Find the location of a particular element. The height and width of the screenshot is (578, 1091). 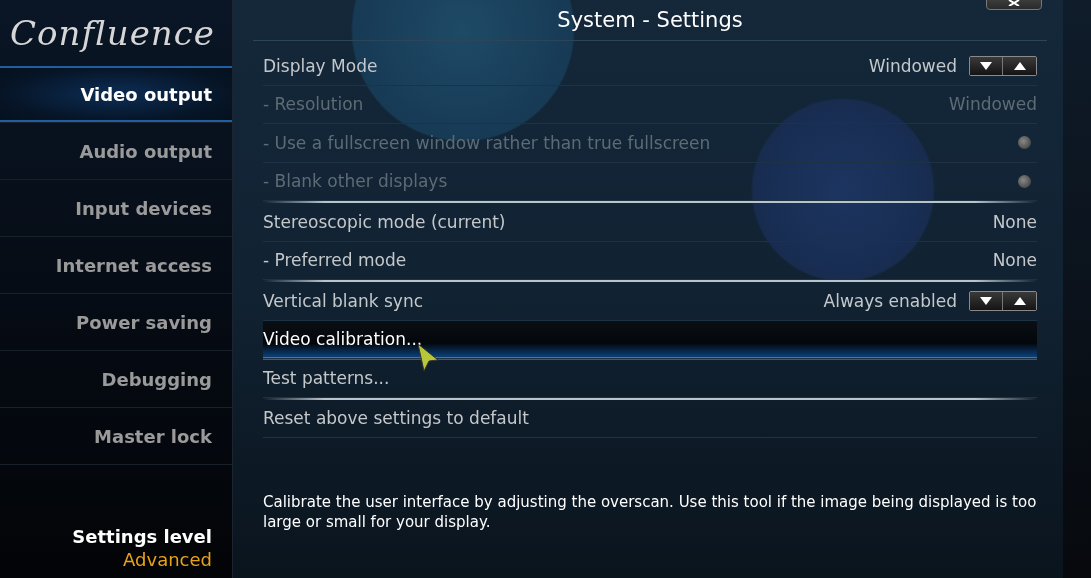

setting-row: Vertical blank sync Always enabled is located at coordinates (650, 301).